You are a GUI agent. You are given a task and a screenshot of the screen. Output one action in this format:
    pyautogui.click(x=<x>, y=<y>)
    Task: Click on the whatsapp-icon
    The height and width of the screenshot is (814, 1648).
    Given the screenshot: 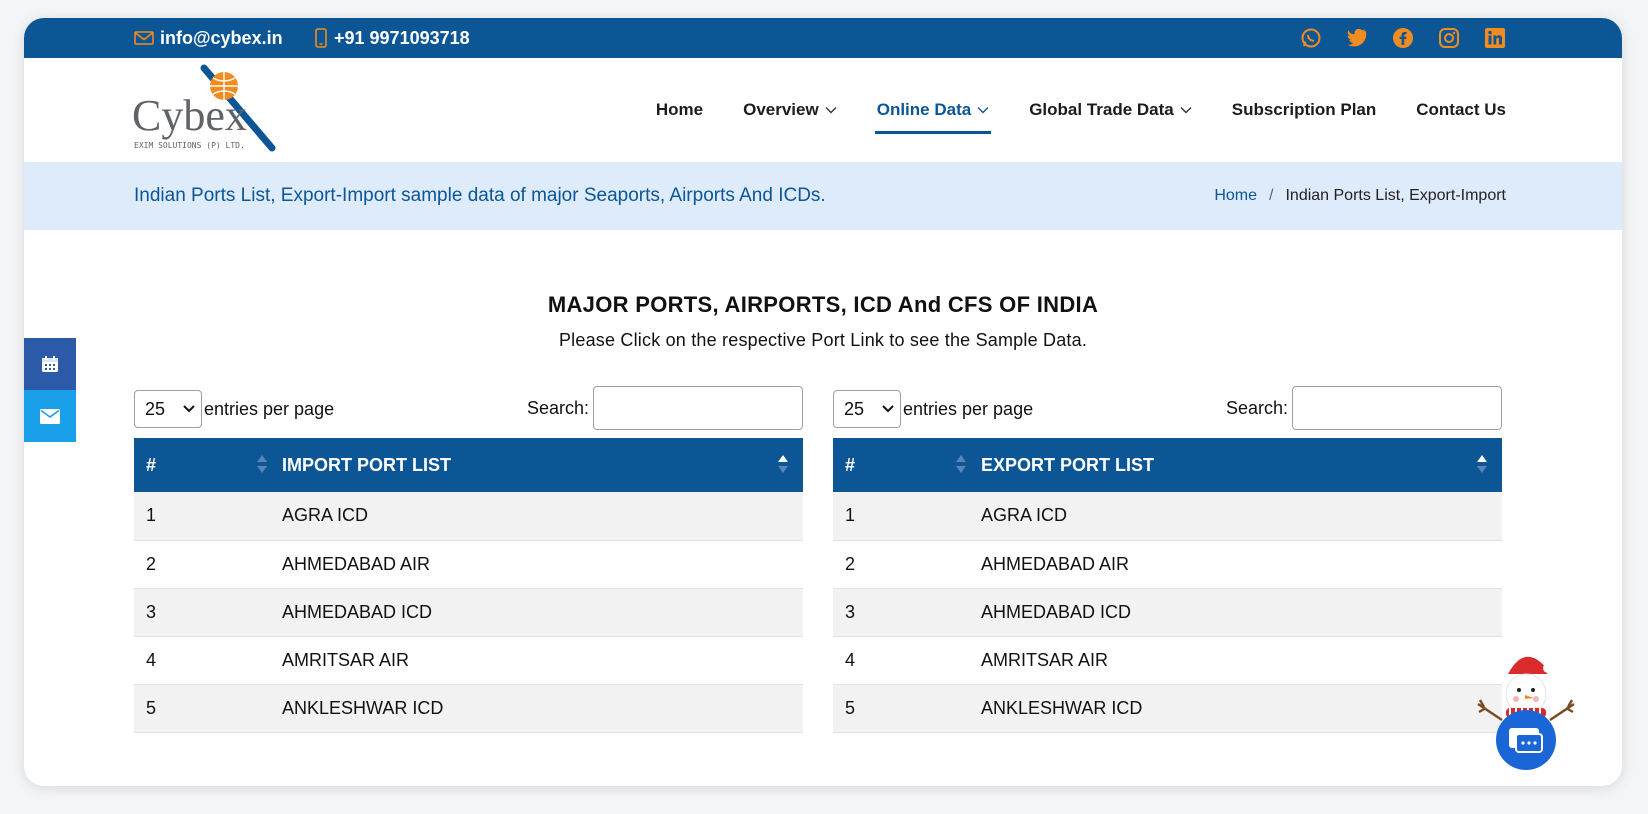 What is the action you would take?
    pyautogui.click(x=1311, y=38)
    